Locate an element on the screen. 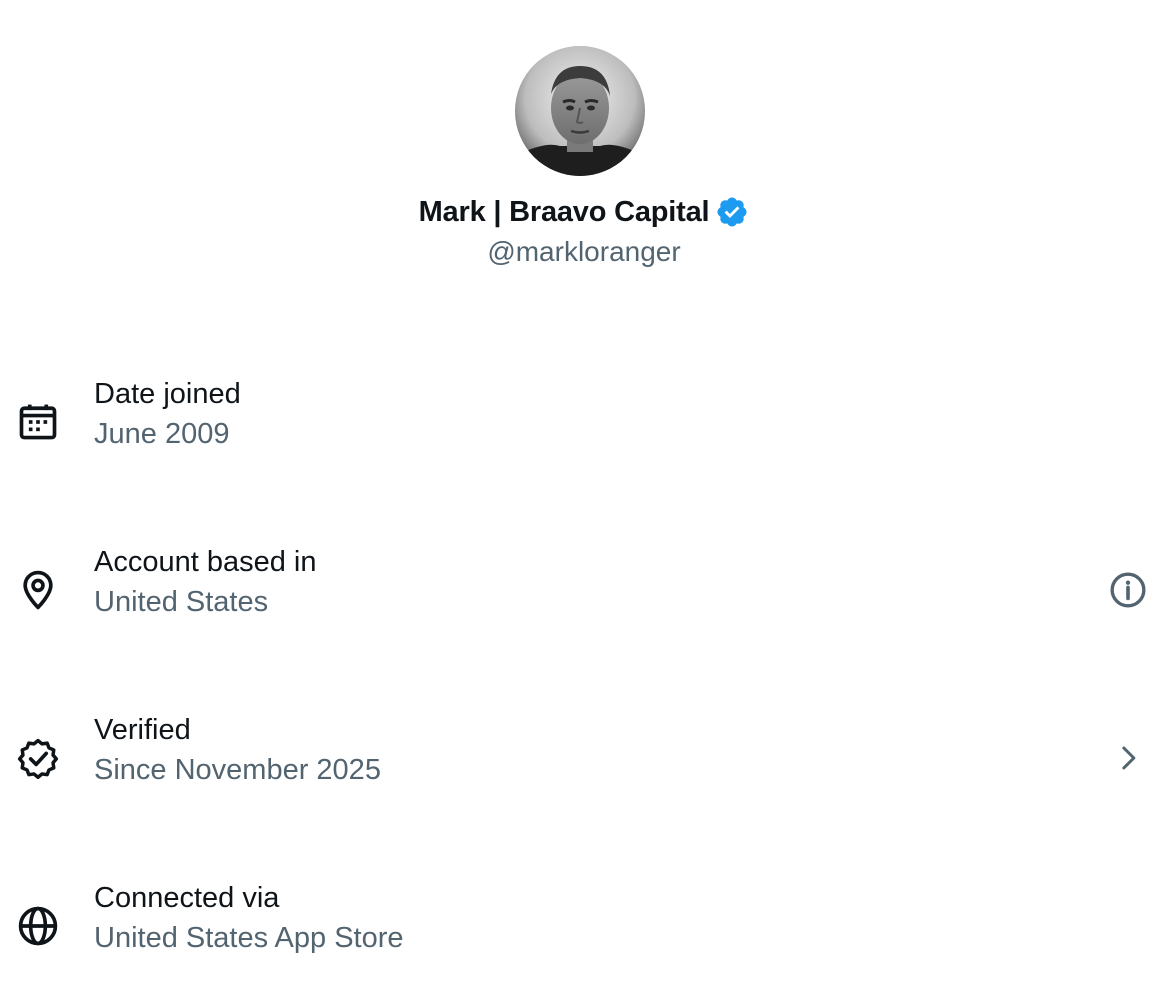 Image resolution: width=1168 pixels, height=996 pixels. profile-handle: @markloranger is located at coordinates (584, 251).